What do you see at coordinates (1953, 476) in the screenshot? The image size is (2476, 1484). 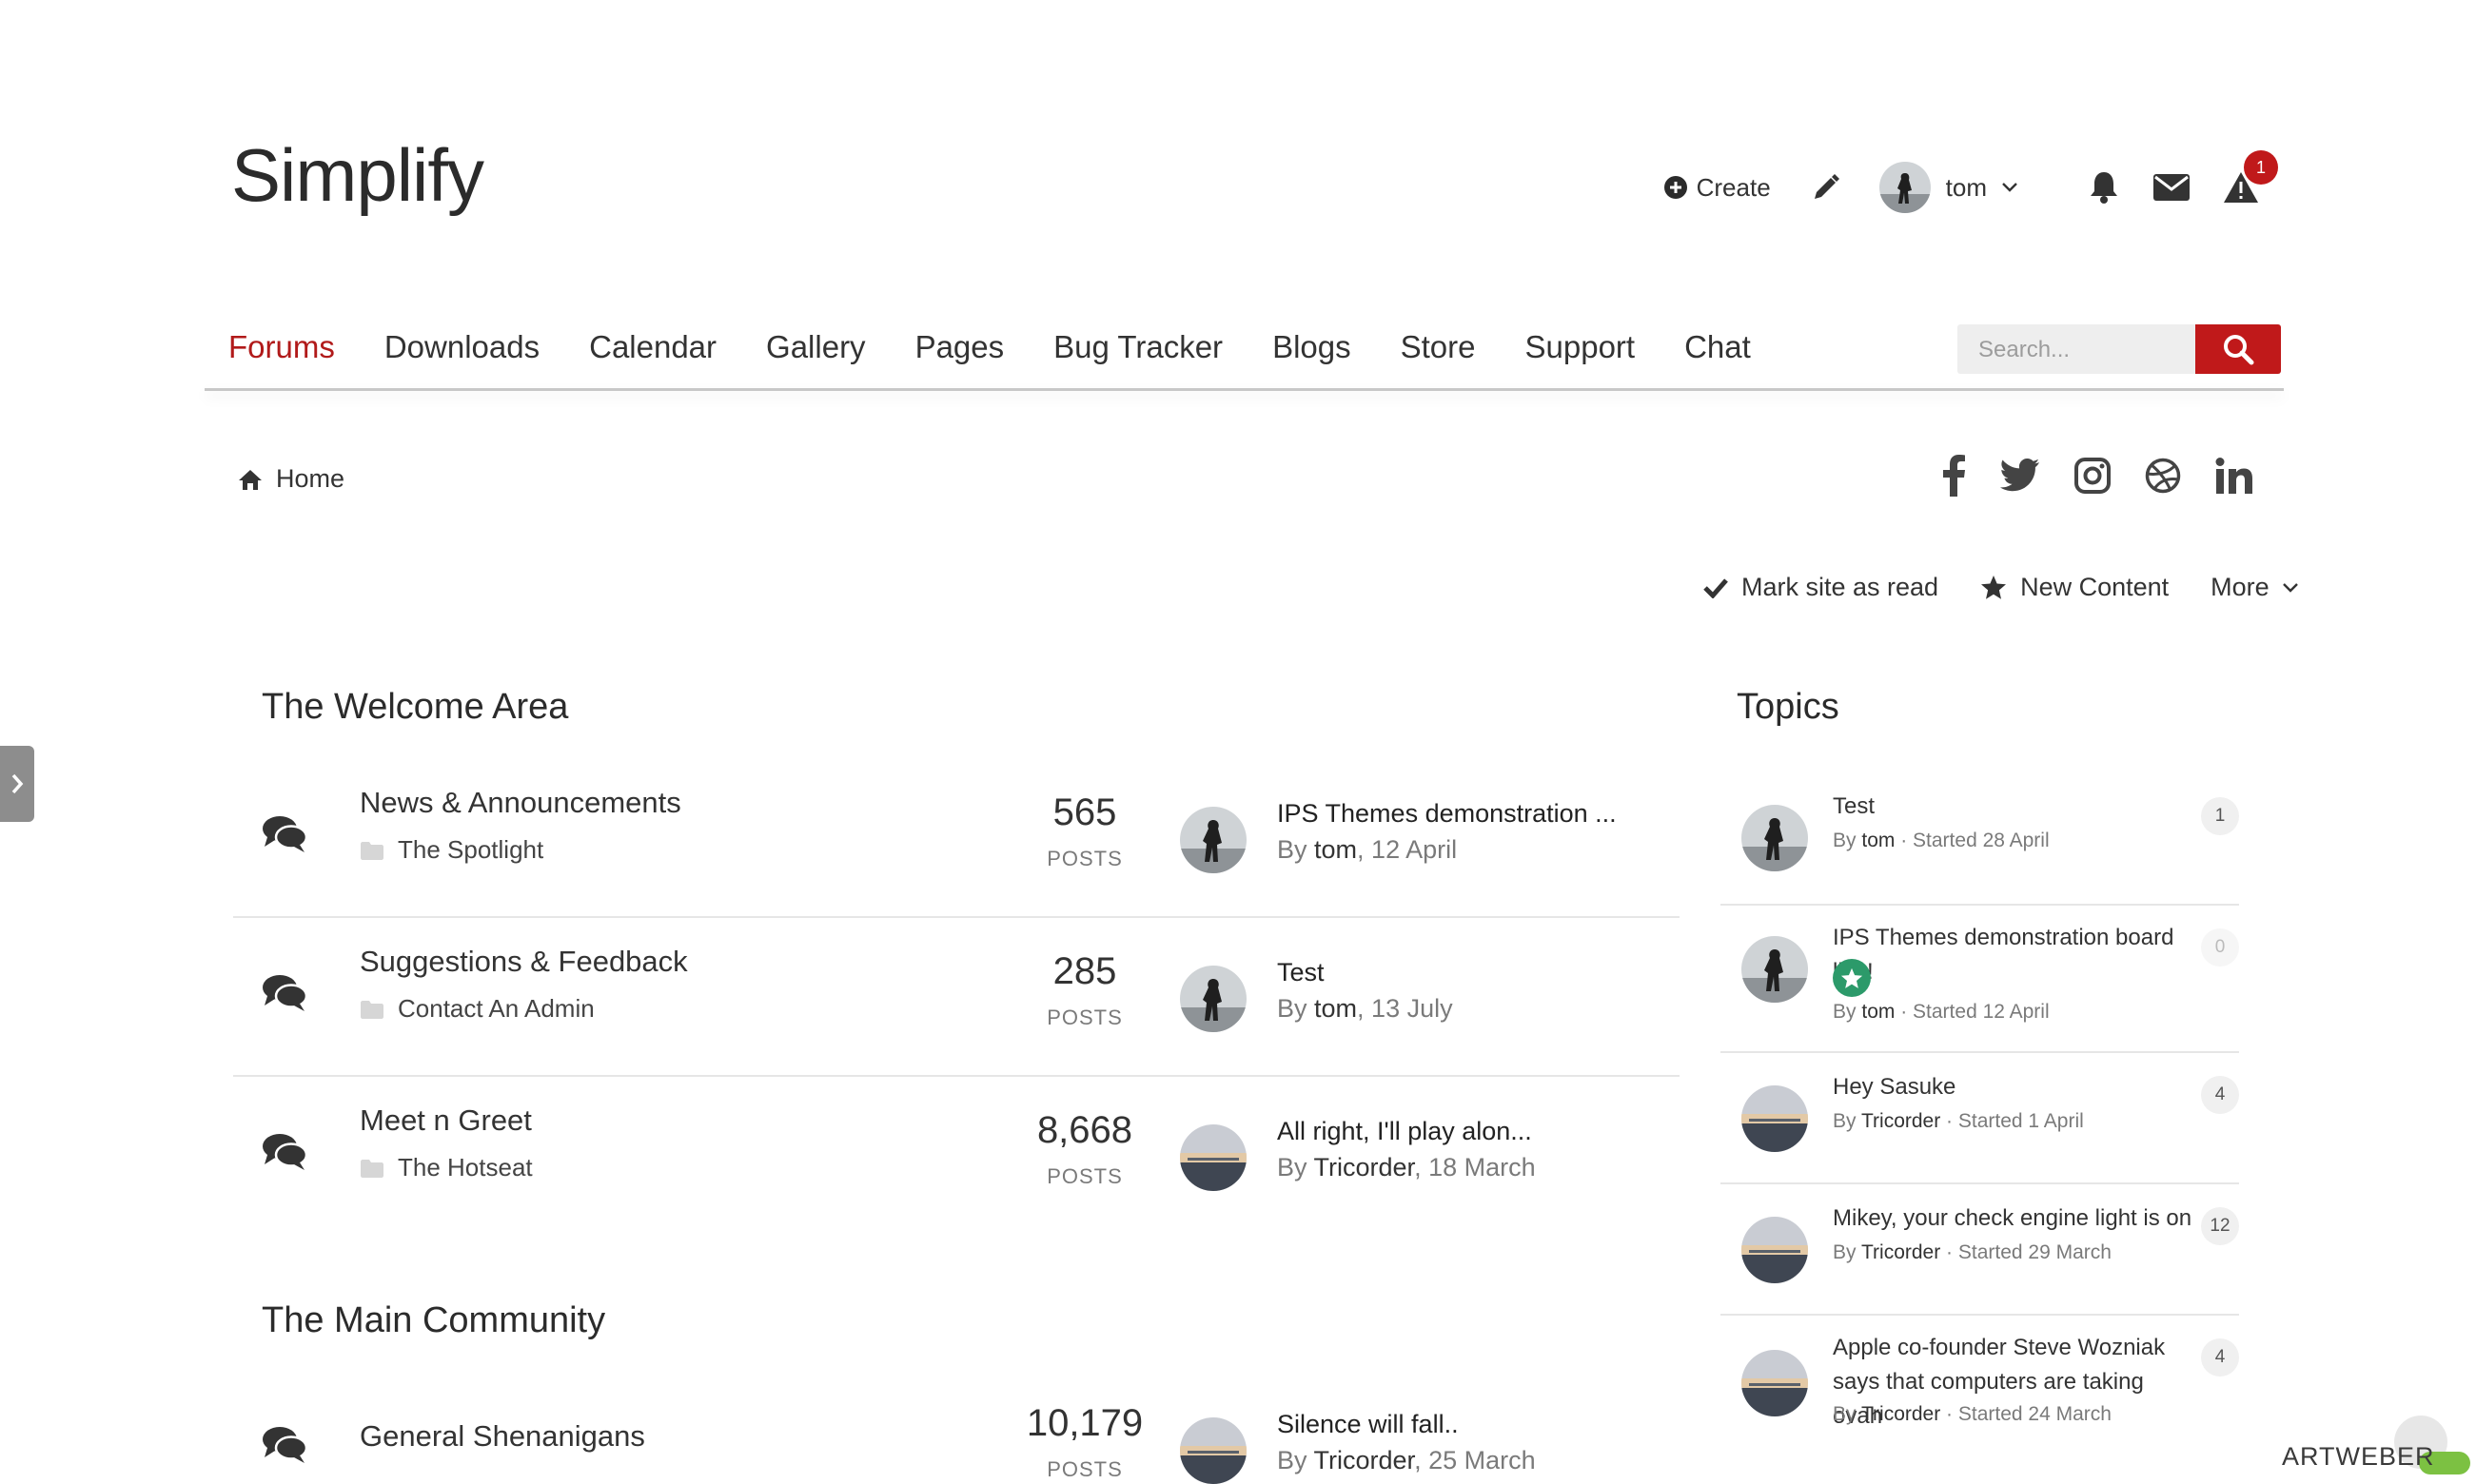 I see `facebook-icon` at bounding box center [1953, 476].